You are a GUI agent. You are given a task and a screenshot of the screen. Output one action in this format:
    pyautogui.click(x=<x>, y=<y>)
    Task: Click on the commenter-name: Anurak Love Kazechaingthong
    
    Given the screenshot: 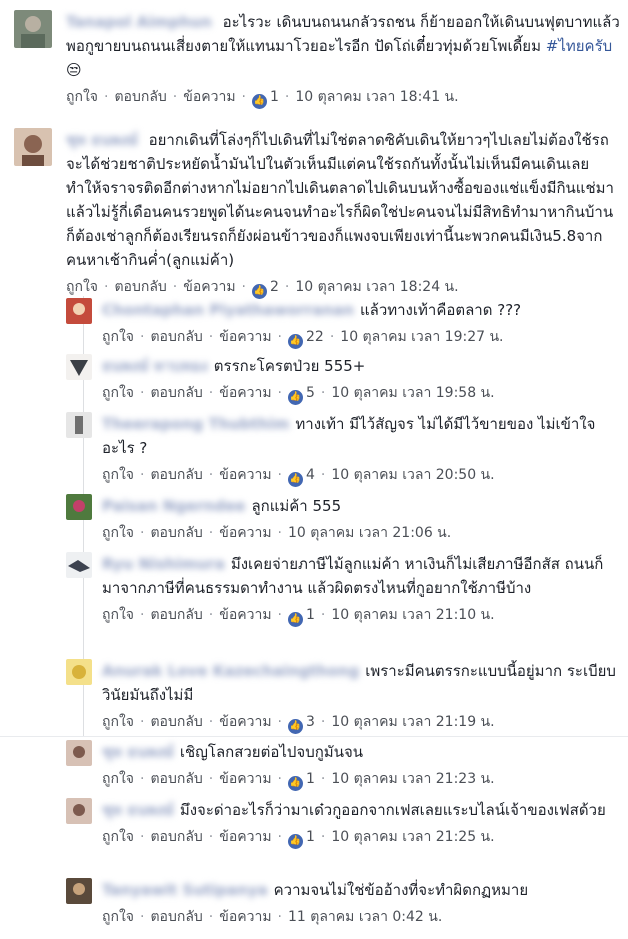 What is the action you would take?
    pyautogui.click(x=230, y=671)
    